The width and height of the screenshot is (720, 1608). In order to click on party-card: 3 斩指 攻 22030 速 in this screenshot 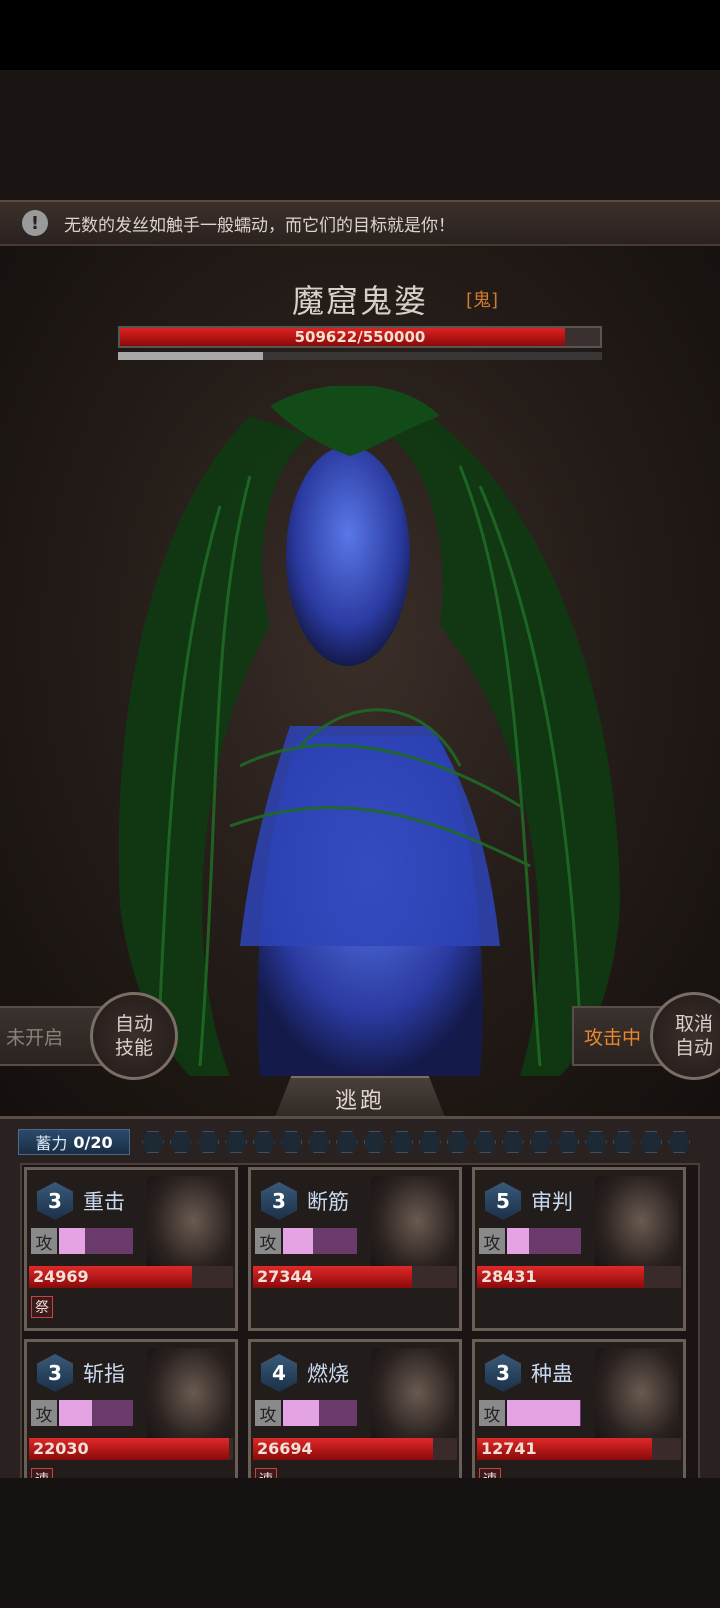, I will do `click(131, 1408)`.